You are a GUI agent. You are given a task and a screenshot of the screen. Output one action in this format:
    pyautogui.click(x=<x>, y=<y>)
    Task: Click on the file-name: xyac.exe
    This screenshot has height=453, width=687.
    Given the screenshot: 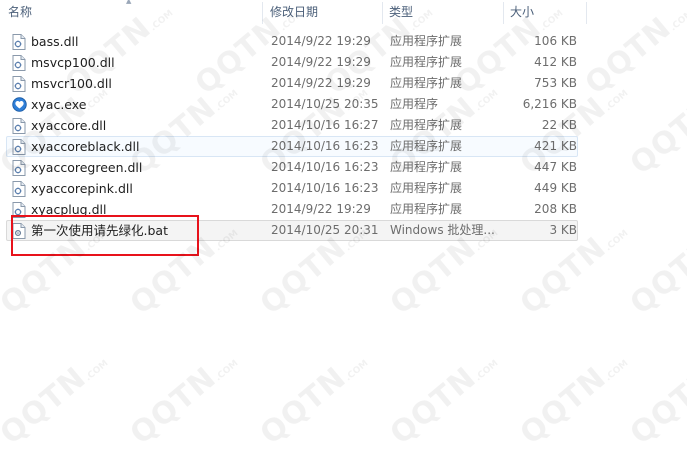 What is the action you would take?
    pyautogui.click(x=59, y=104)
    